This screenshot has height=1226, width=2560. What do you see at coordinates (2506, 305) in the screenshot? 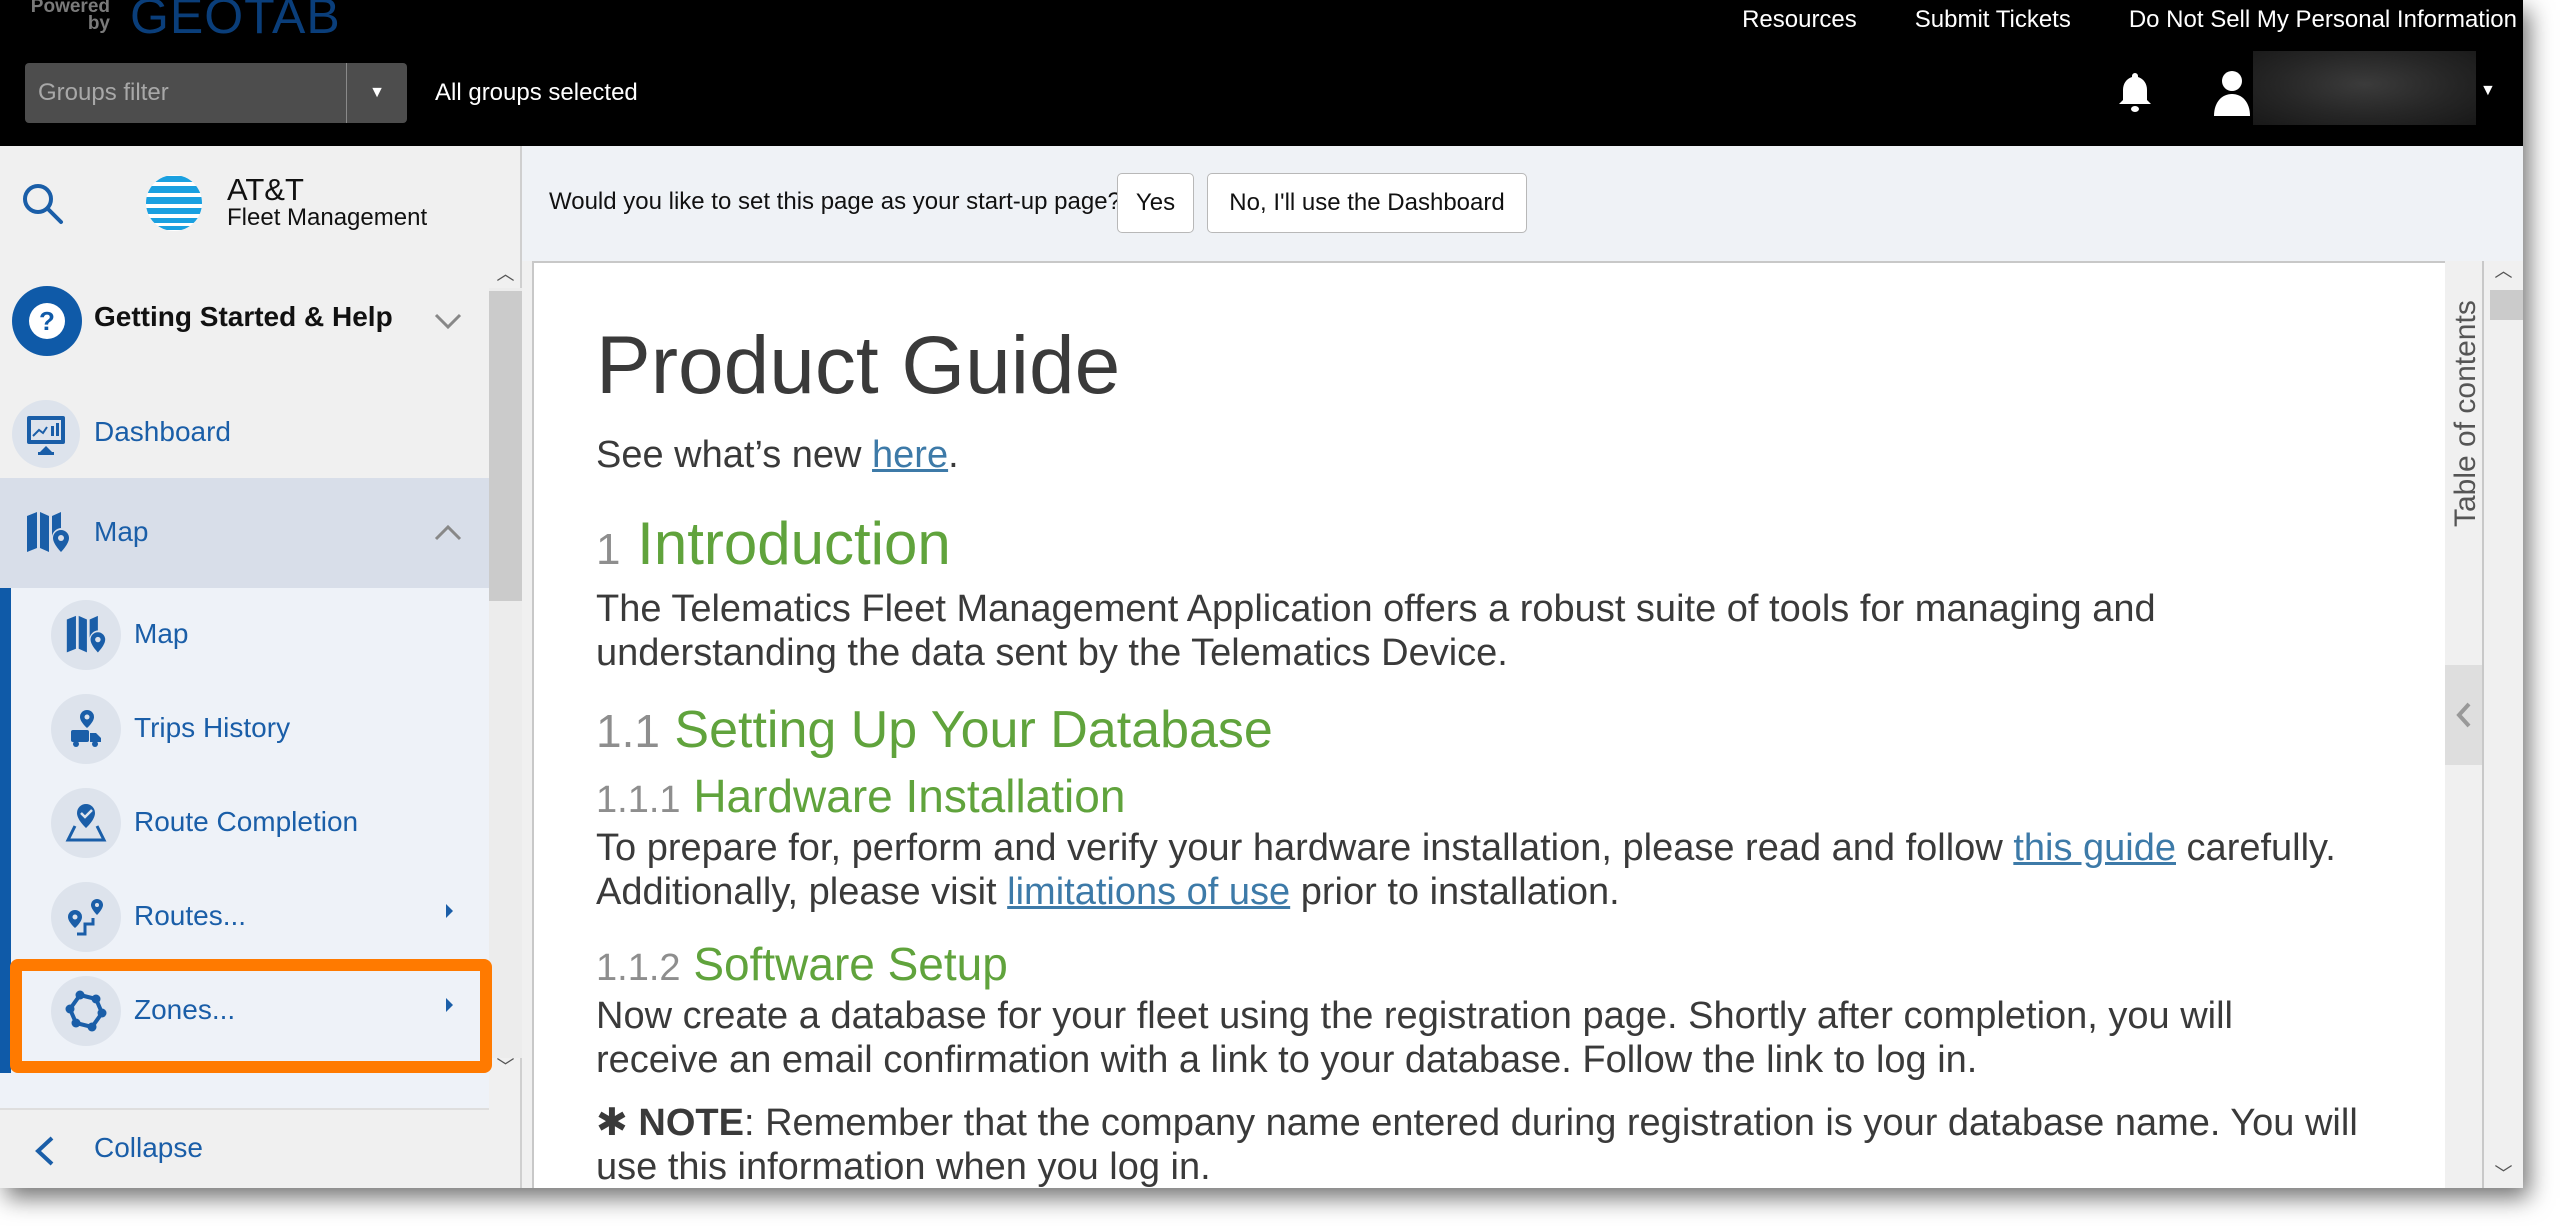
I see `content-scrollbar-thumb` at bounding box center [2506, 305].